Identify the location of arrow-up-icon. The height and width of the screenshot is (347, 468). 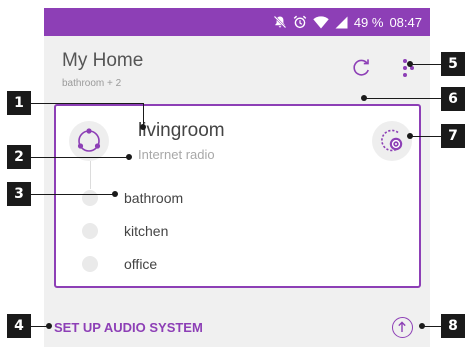
(402, 327).